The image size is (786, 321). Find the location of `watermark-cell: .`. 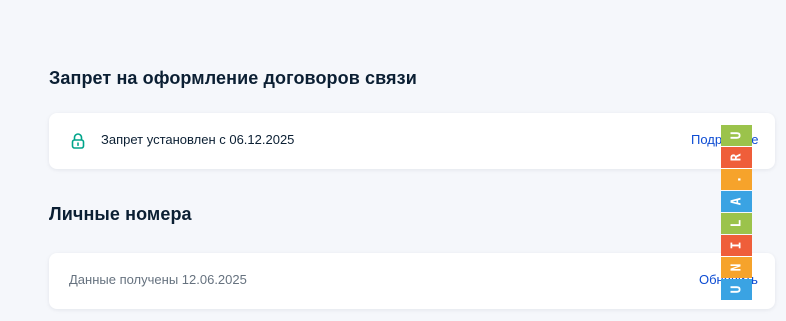

watermark-cell: . is located at coordinates (736, 179).